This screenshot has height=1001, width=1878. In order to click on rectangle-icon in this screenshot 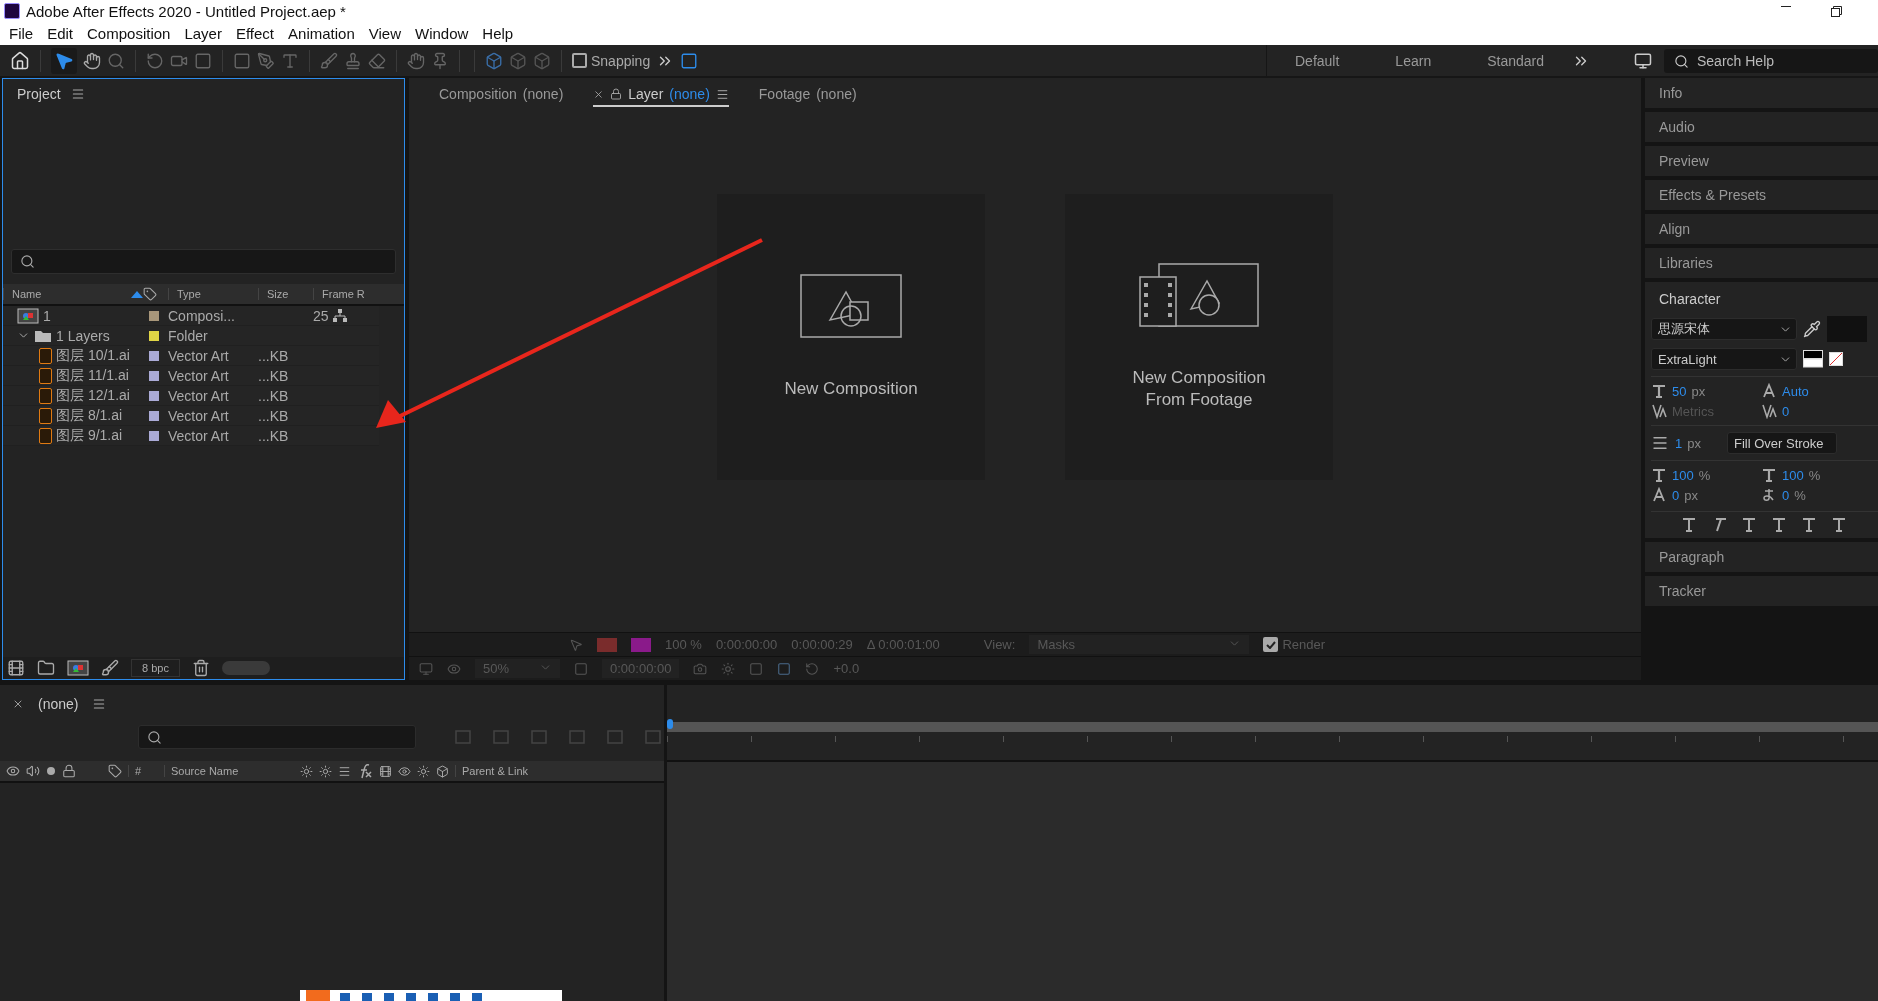, I will do `click(242, 60)`.